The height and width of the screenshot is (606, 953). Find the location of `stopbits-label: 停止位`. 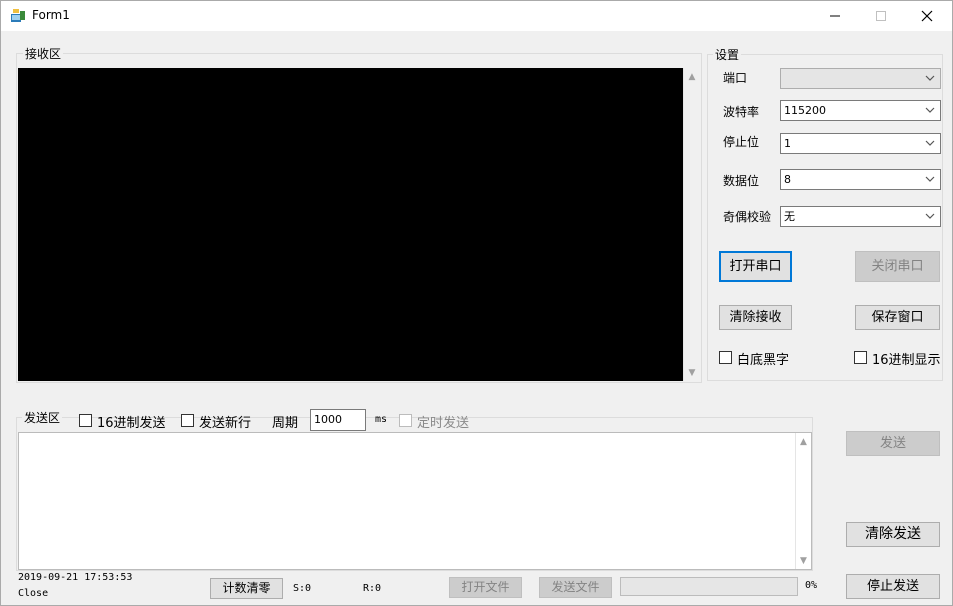

stopbits-label: 停止位 is located at coordinates (741, 142).